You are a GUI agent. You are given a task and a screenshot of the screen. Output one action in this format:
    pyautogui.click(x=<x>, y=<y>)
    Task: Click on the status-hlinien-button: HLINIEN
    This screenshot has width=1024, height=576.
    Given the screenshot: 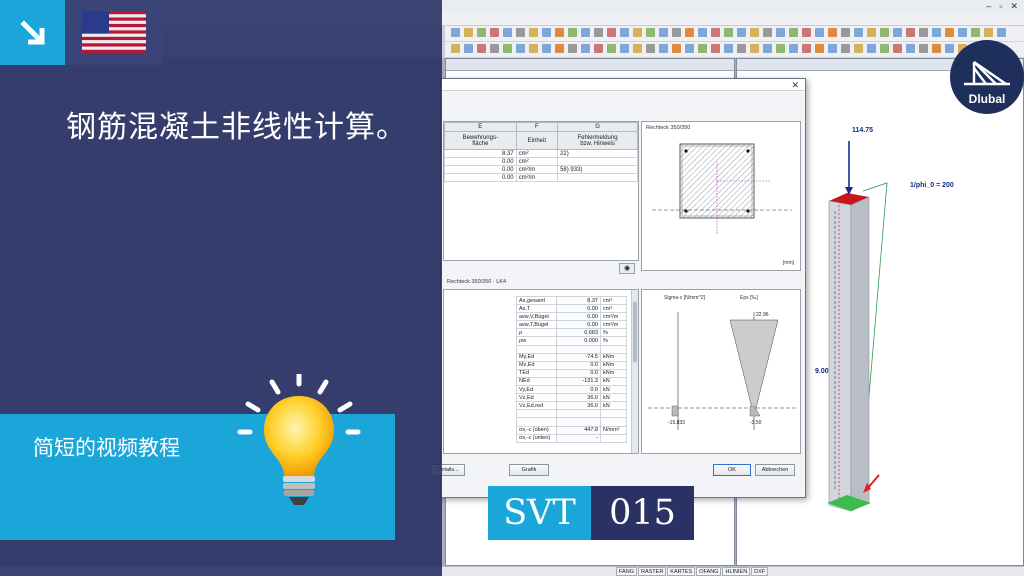 What is the action you would take?
    pyautogui.click(x=736, y=571)
    